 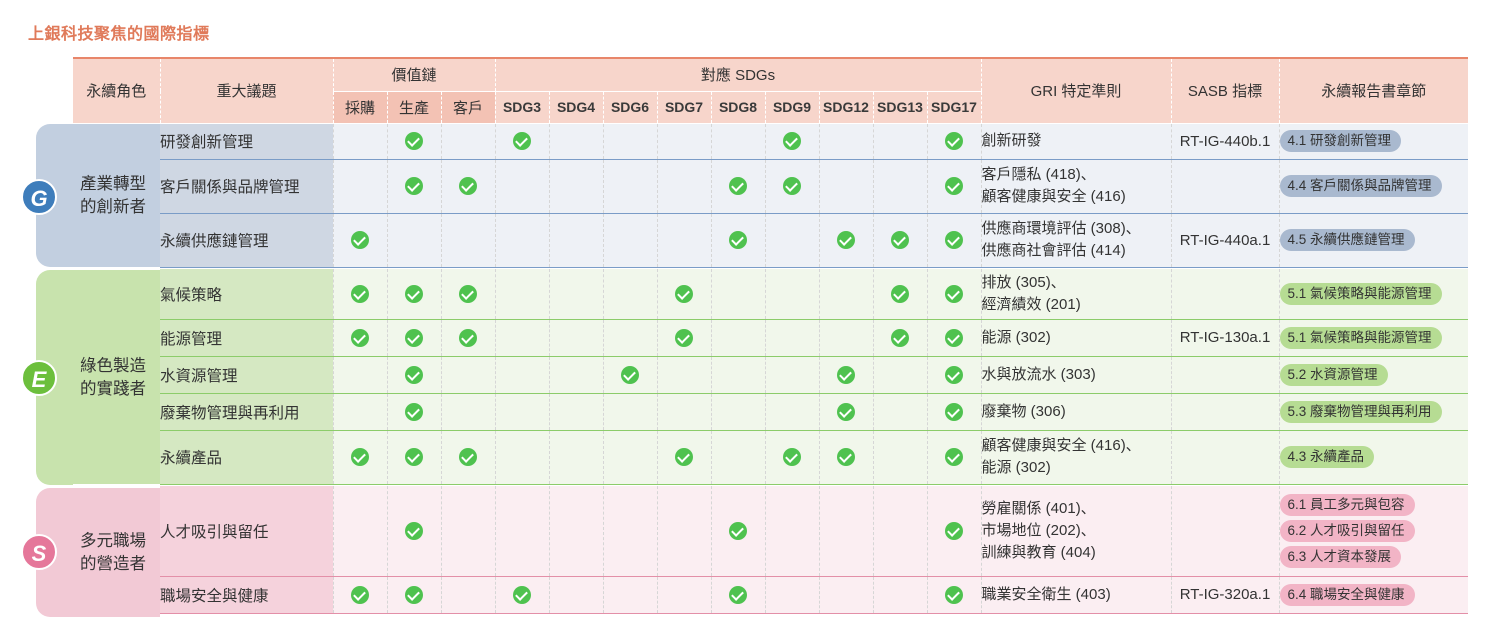 I want to click on chapter-cell: 4.1 研發創新管理, so click(x=1373, y=141).